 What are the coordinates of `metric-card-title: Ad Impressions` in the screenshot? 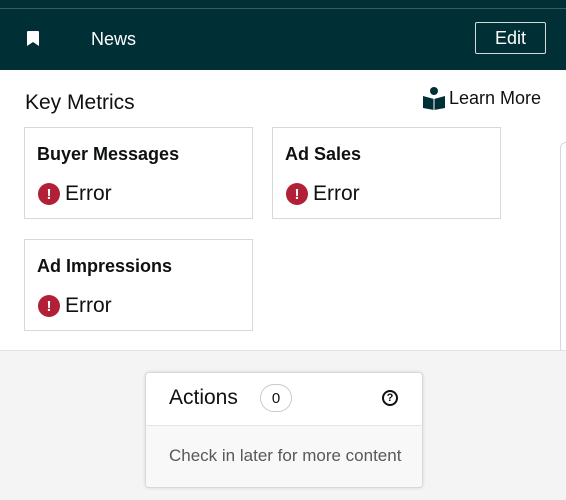 It's located at (105, 266).